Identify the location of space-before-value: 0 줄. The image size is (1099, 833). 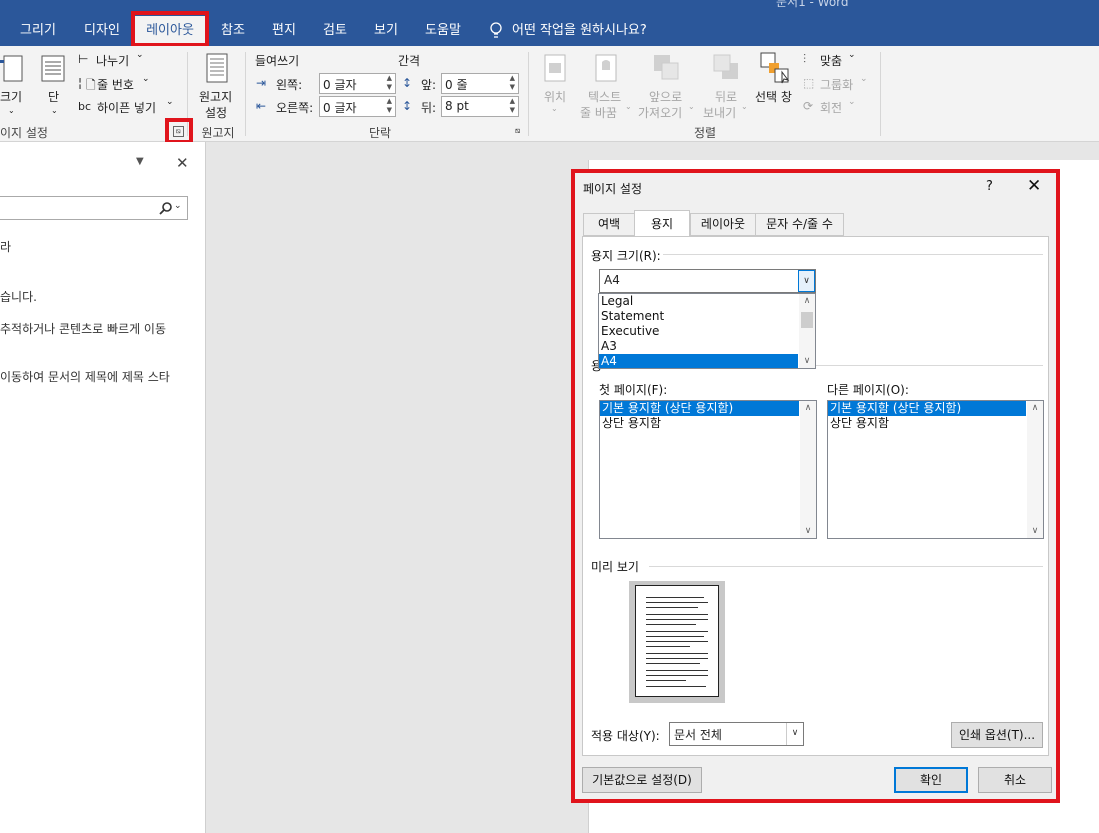
(456, 85).